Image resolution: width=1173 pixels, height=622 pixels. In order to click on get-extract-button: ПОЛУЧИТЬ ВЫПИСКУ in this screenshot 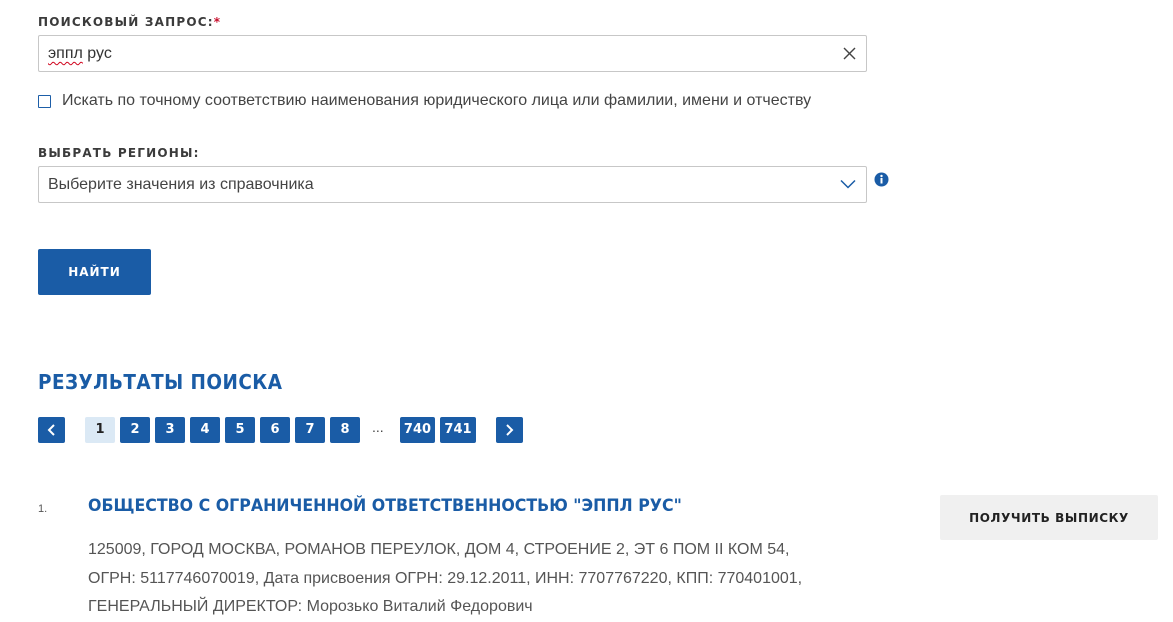, I will do `click(1049, 517)`.